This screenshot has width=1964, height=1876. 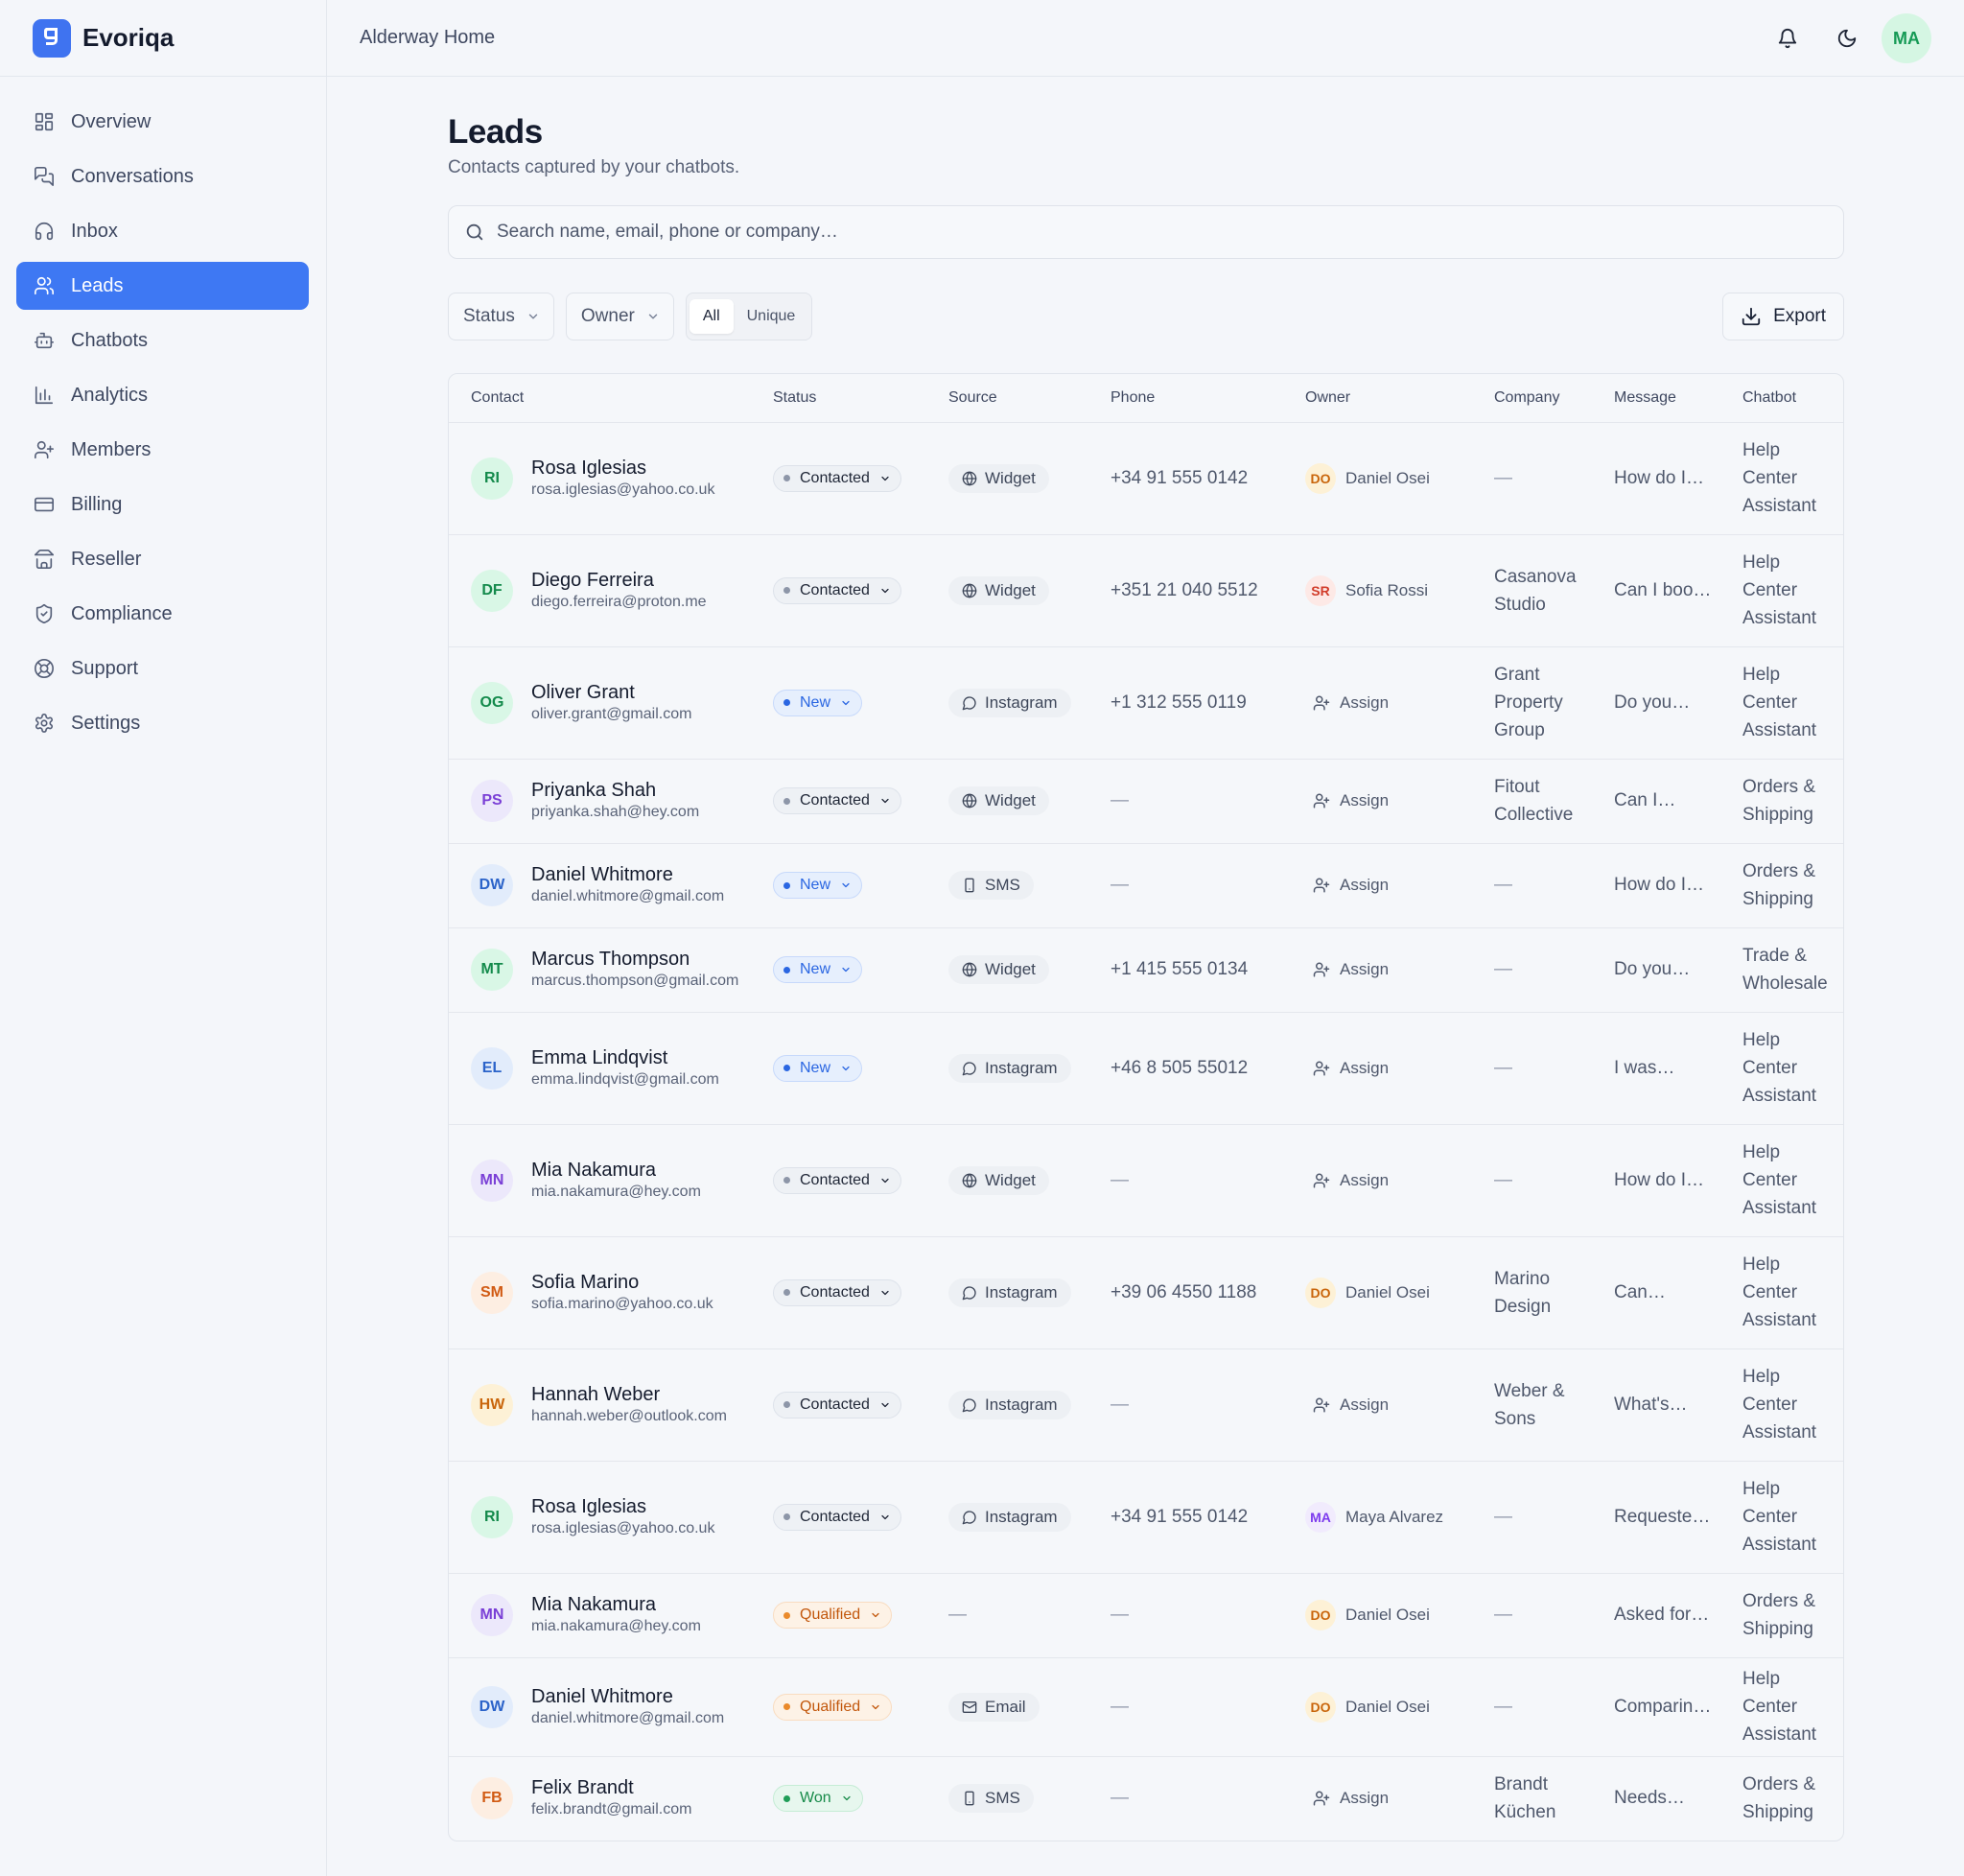 I want to click on sidebar-item-chatbots: Chatbots, so click(x=162, y=340).